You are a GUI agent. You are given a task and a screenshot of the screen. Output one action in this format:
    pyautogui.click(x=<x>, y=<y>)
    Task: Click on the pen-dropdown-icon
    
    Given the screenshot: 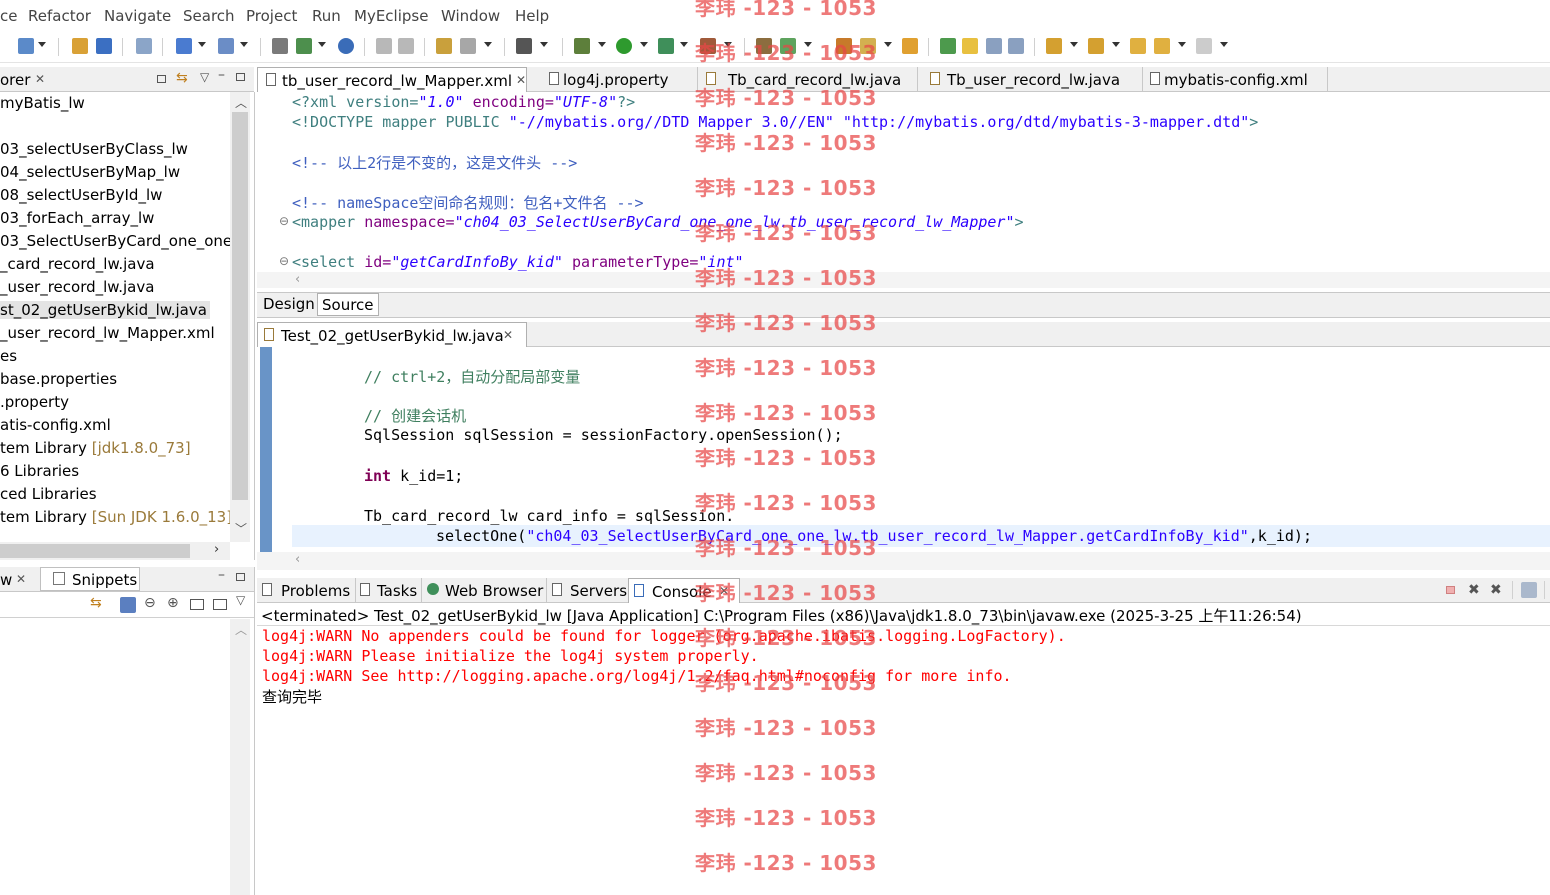 What is the action you would take?
    pyautogui.click(x=888, y=44)
    